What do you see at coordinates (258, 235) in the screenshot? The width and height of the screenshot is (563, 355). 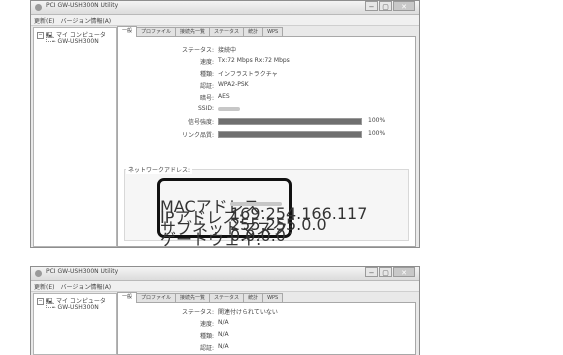 I see `gateway-value: 0.0.0.0` at bounding box center [258, 235].